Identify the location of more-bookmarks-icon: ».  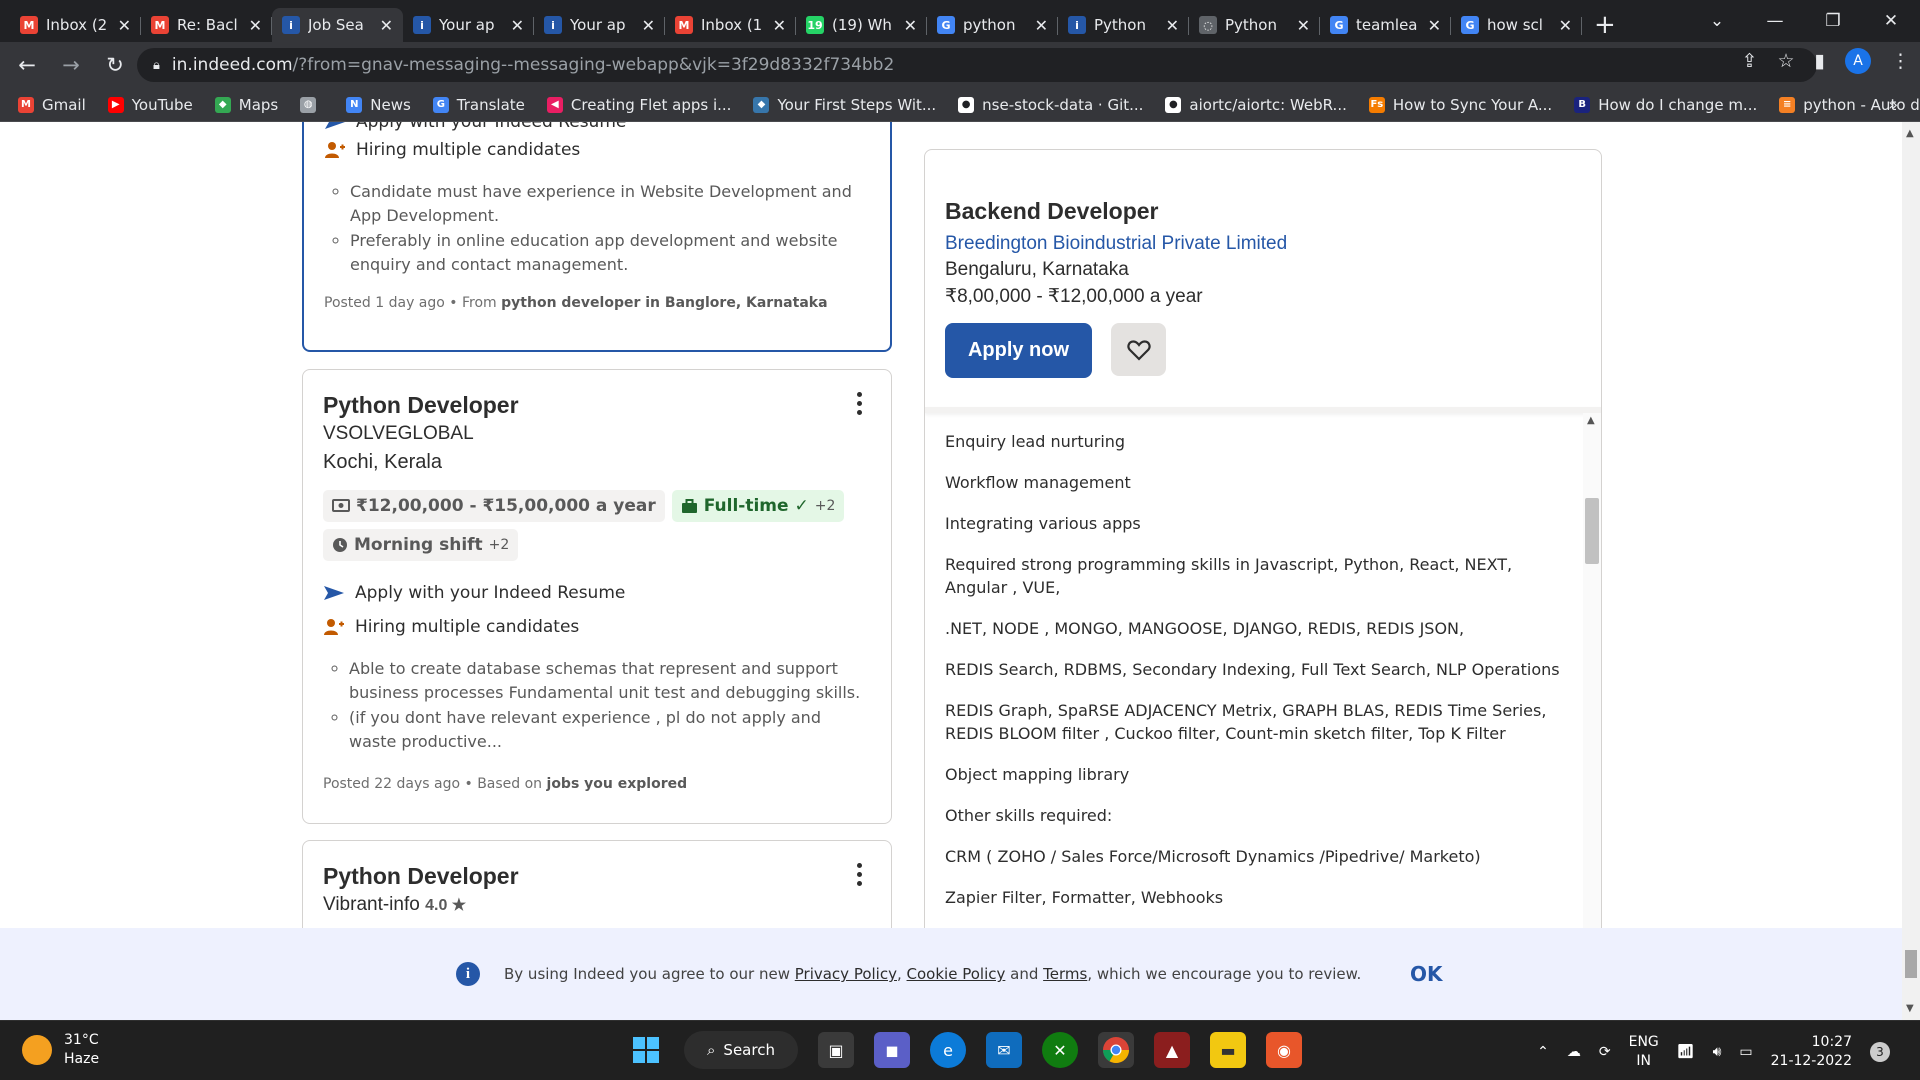
(1893, 104).